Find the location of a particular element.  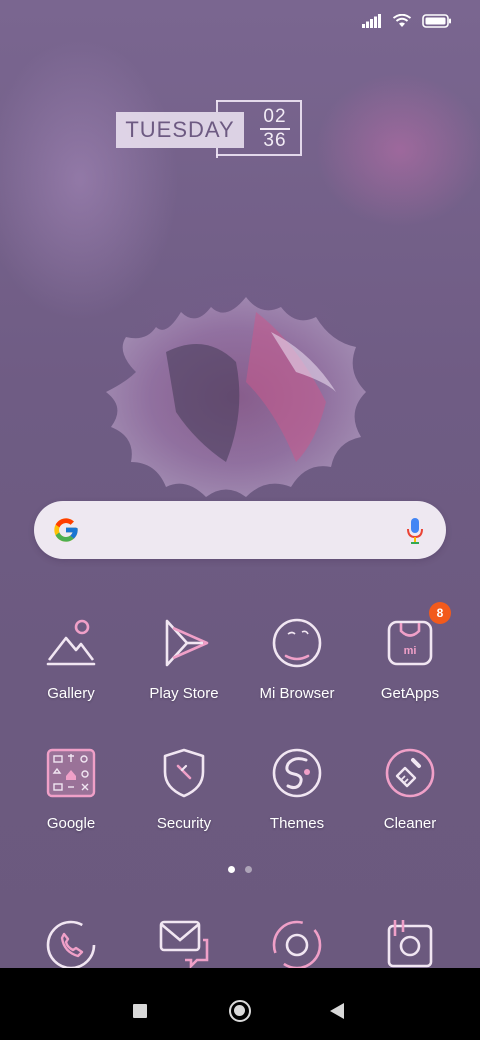

photo-camera-icon is located at coordinates (410, 944).